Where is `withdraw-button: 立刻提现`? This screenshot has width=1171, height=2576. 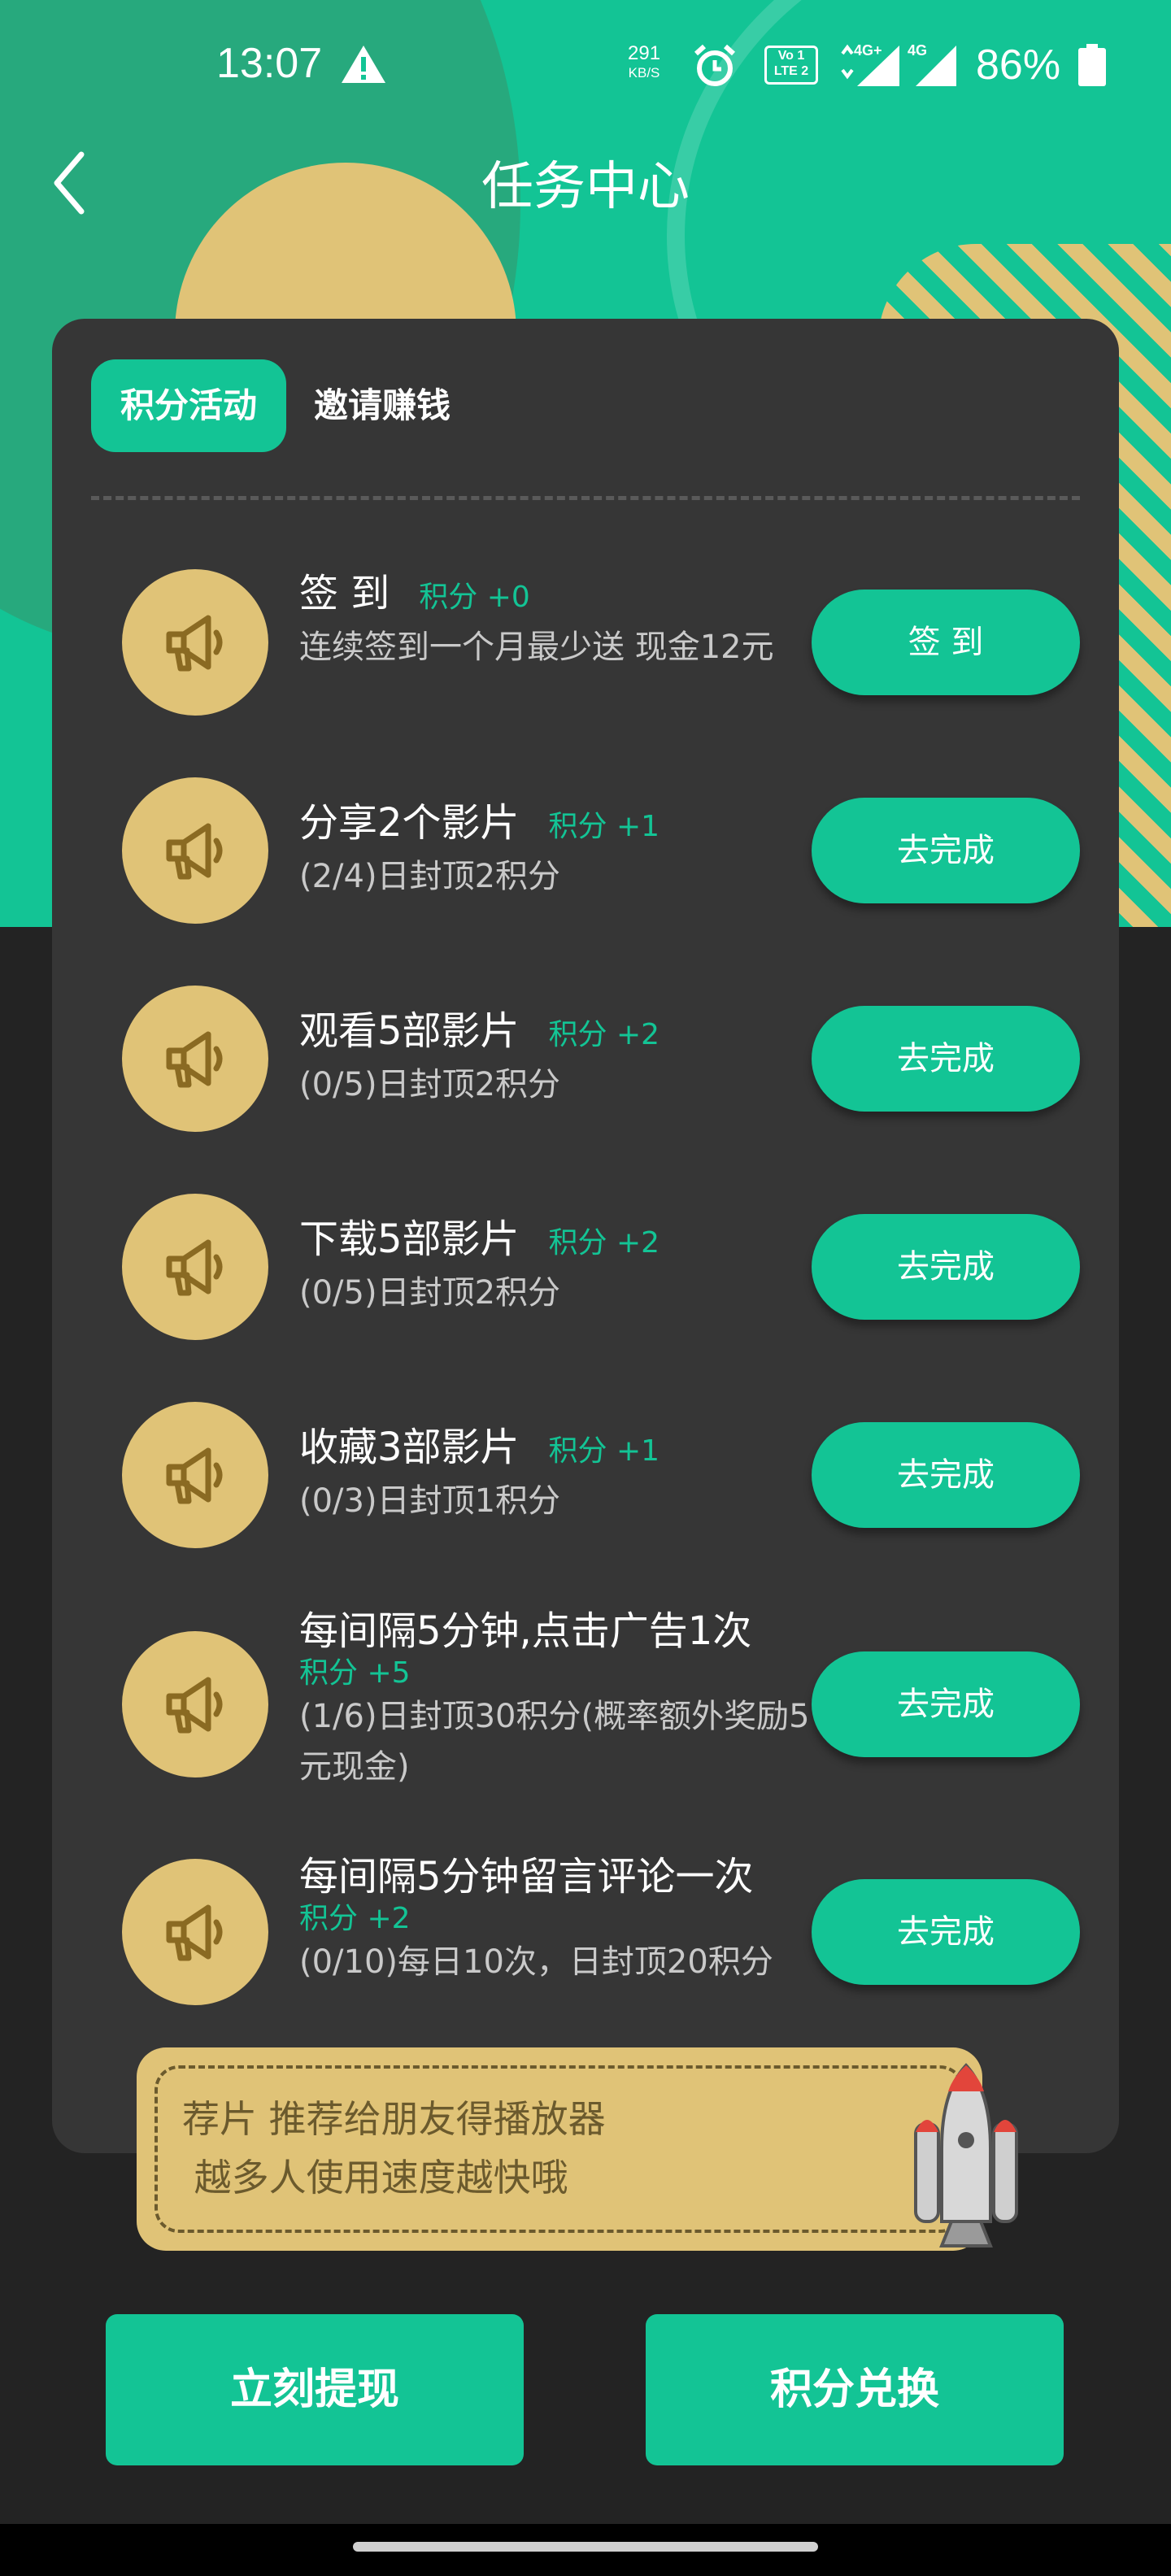 withdraw-button: 立刻提现 is located at coordinates (315, 2389).